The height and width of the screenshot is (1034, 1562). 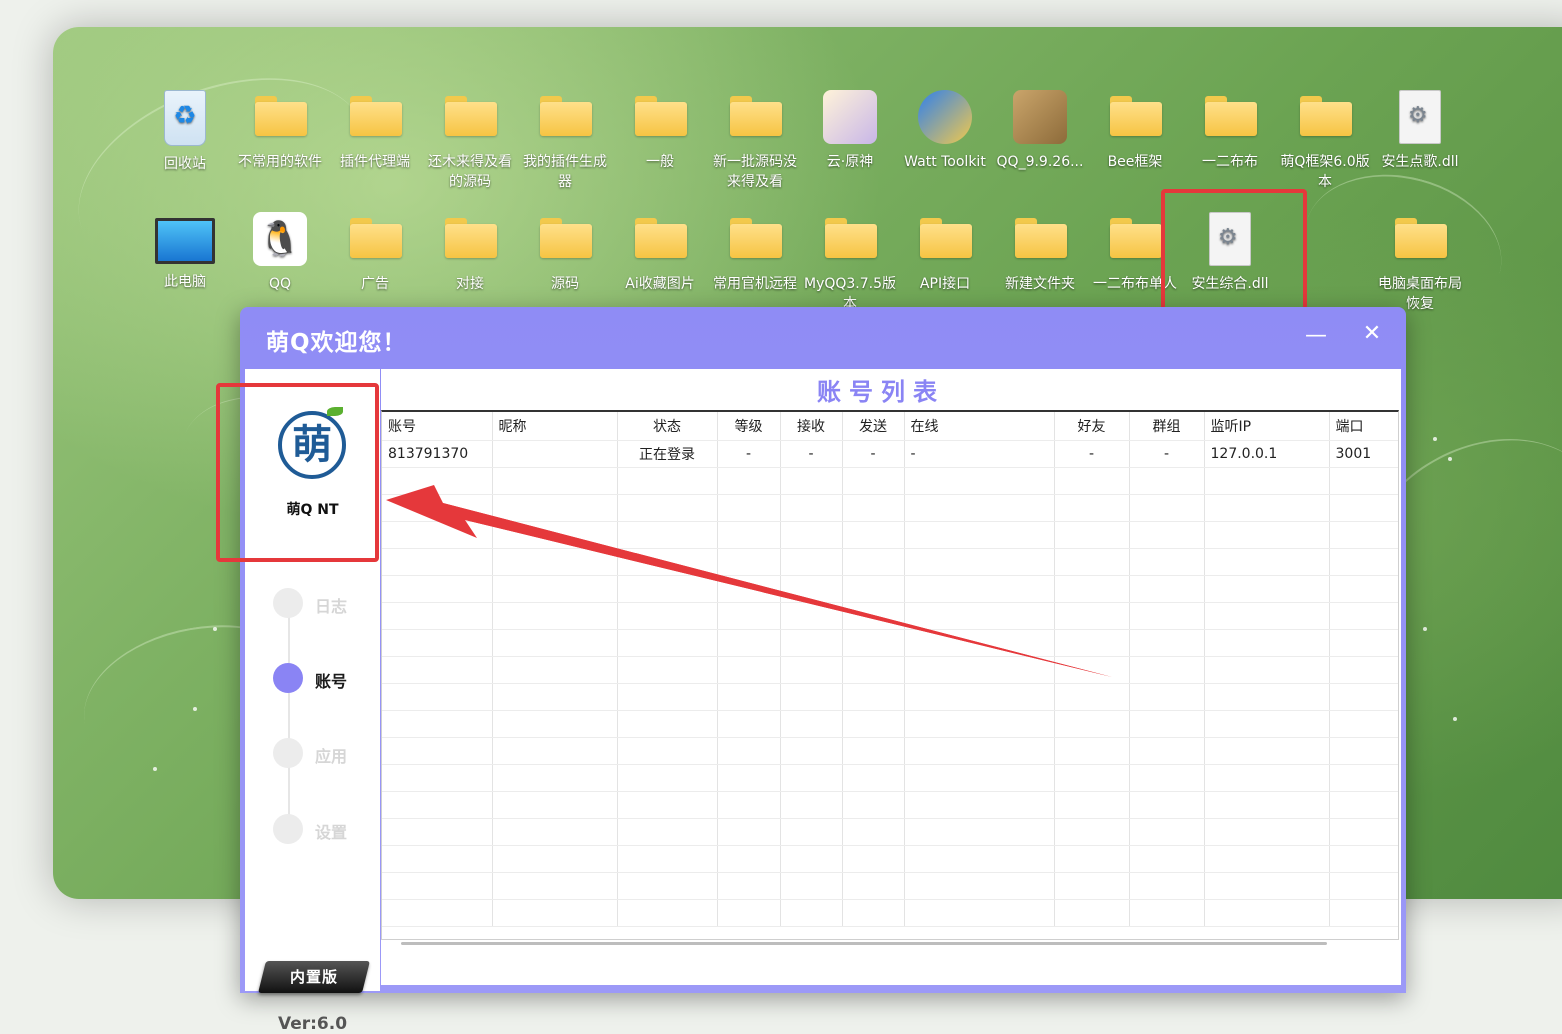 What do you see at coordinates (1135, 131) in the screenshot?
I see `desktop-icon-folder: Bee框架` at bounding box center [1135, 131].